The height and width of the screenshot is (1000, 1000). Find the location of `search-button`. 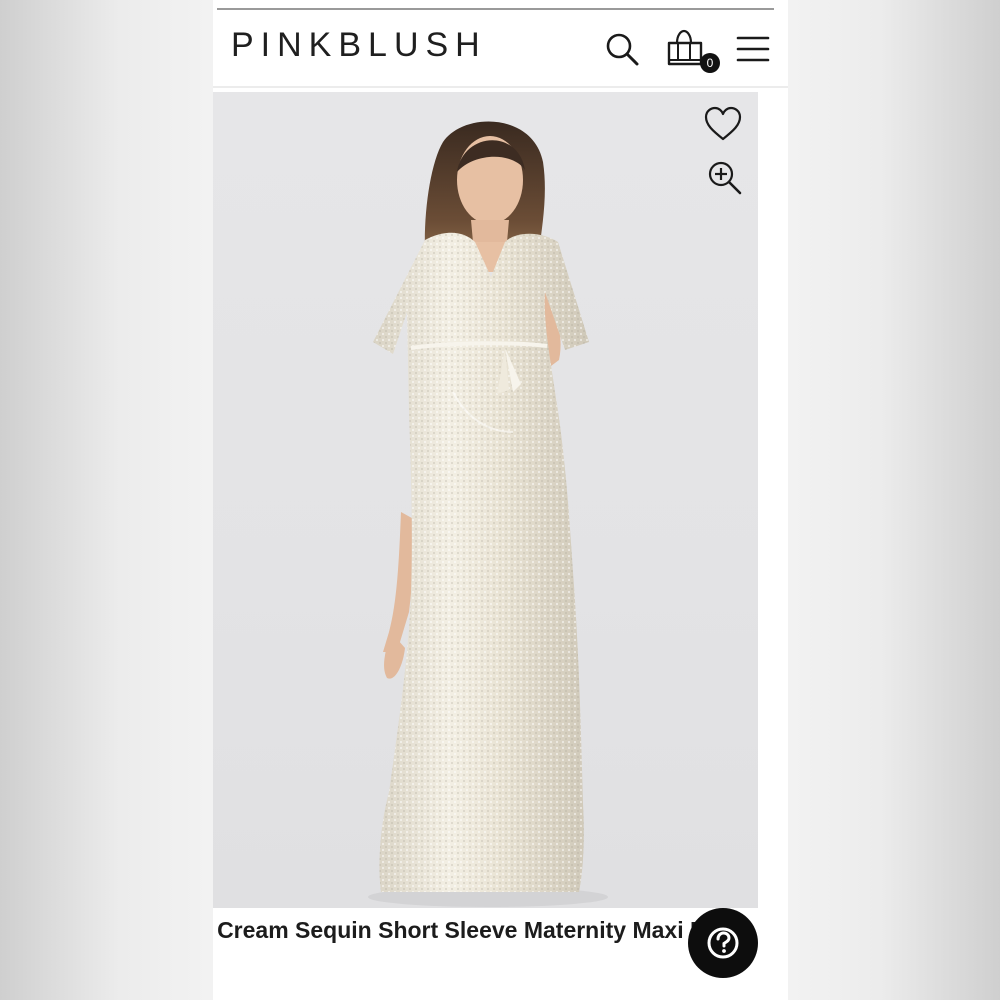

search-button is located at coordinates (623, 50).